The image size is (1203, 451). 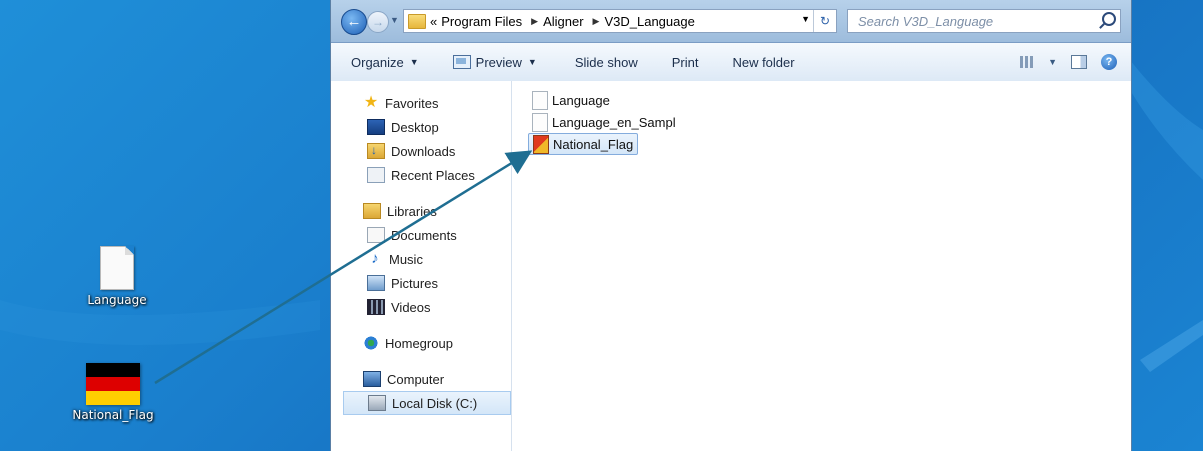 What do you see at coordinates (423, 151) in the screenshot?
I see `nav-label: Downloads` at bounding box center [423, 151].